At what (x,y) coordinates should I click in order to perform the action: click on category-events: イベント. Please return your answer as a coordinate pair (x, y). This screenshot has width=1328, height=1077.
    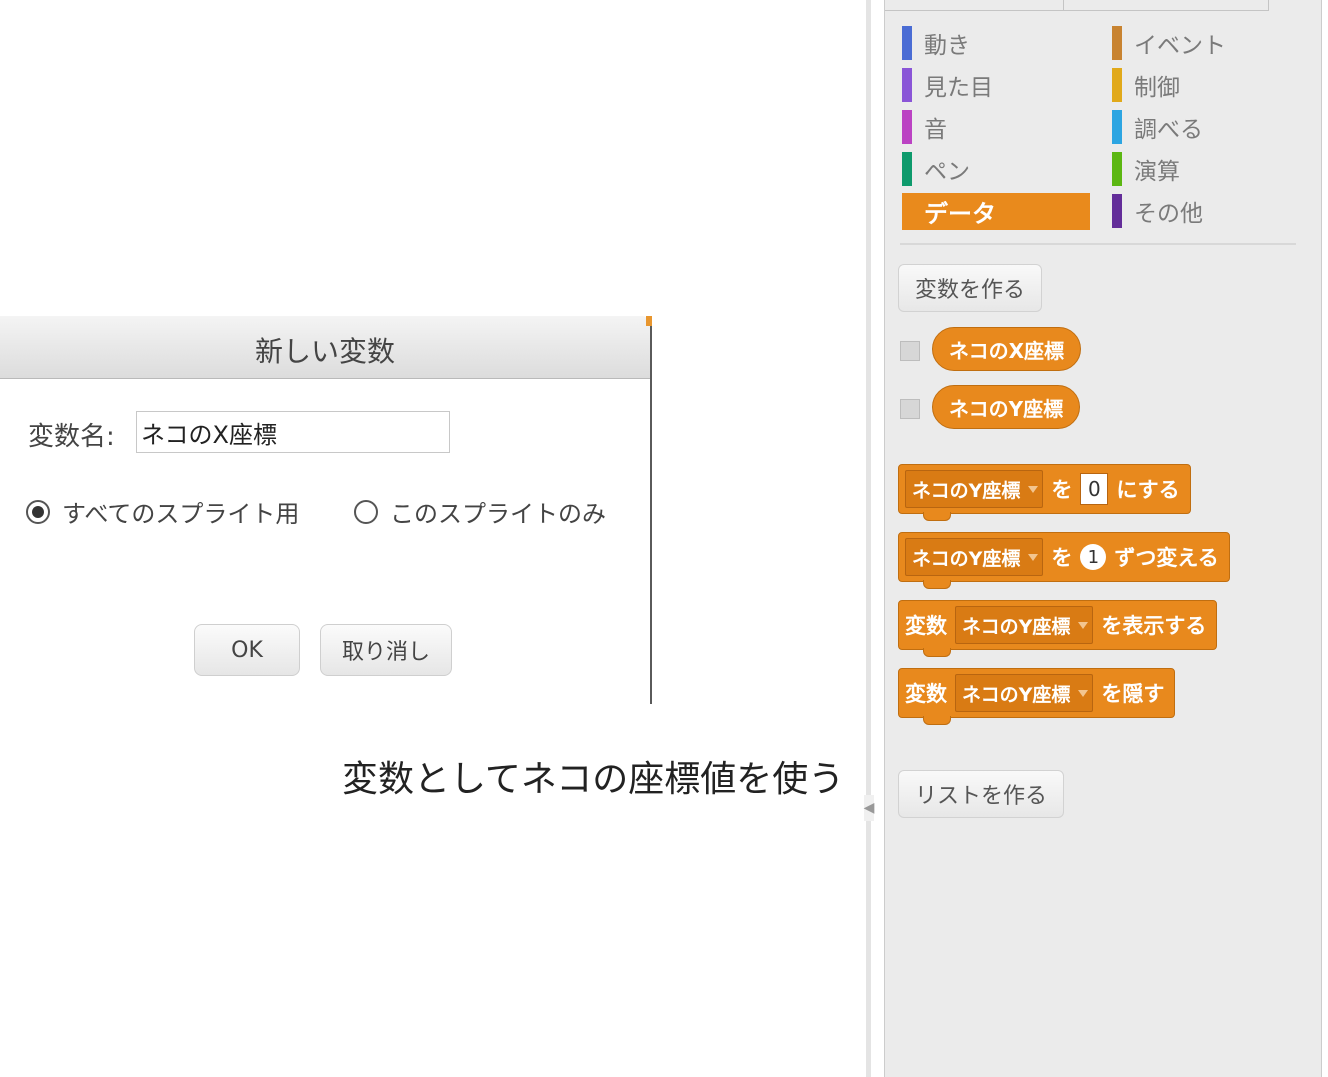
    Looking at the image, I should click on (1169, 43).